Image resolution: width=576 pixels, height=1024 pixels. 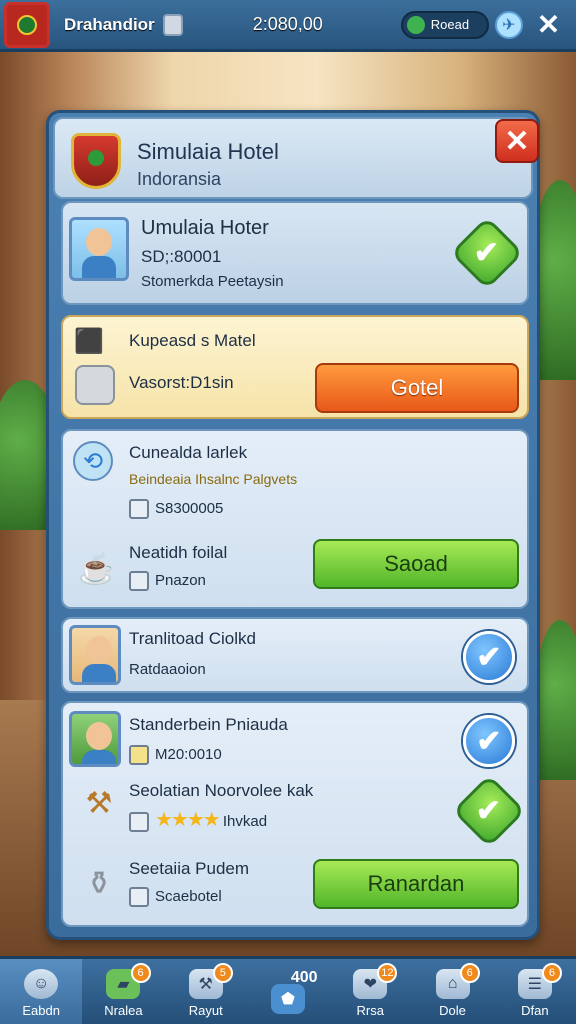 What do you see at coordinates (221, 790) in the screenshot?
I see `task2-title: Seolatian Noorvolee kak` at bounding box center [221, 790].